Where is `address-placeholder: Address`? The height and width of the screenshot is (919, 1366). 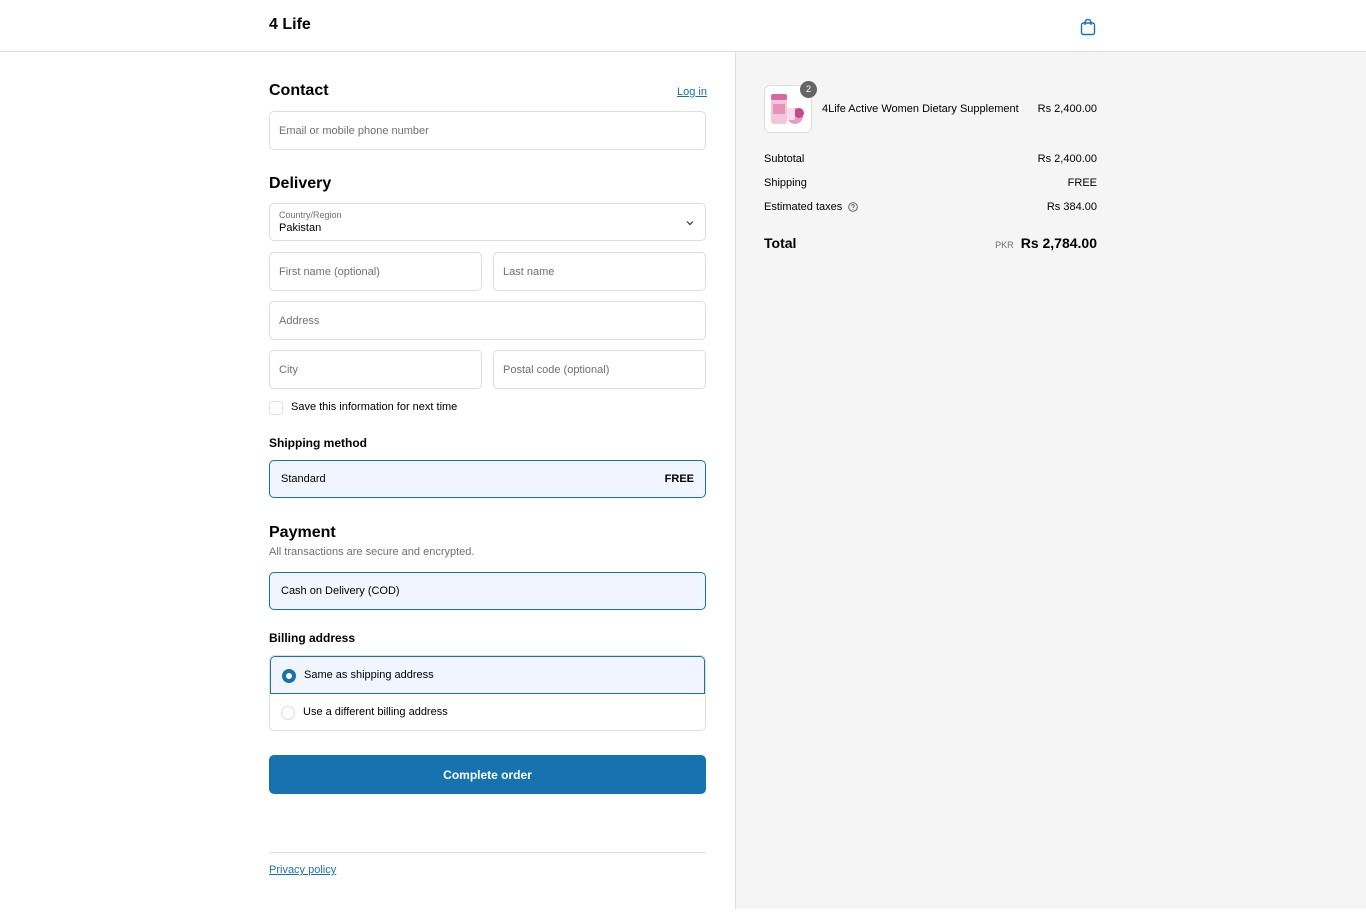 address-placeholder: Address is located at coordinates (299, 320).